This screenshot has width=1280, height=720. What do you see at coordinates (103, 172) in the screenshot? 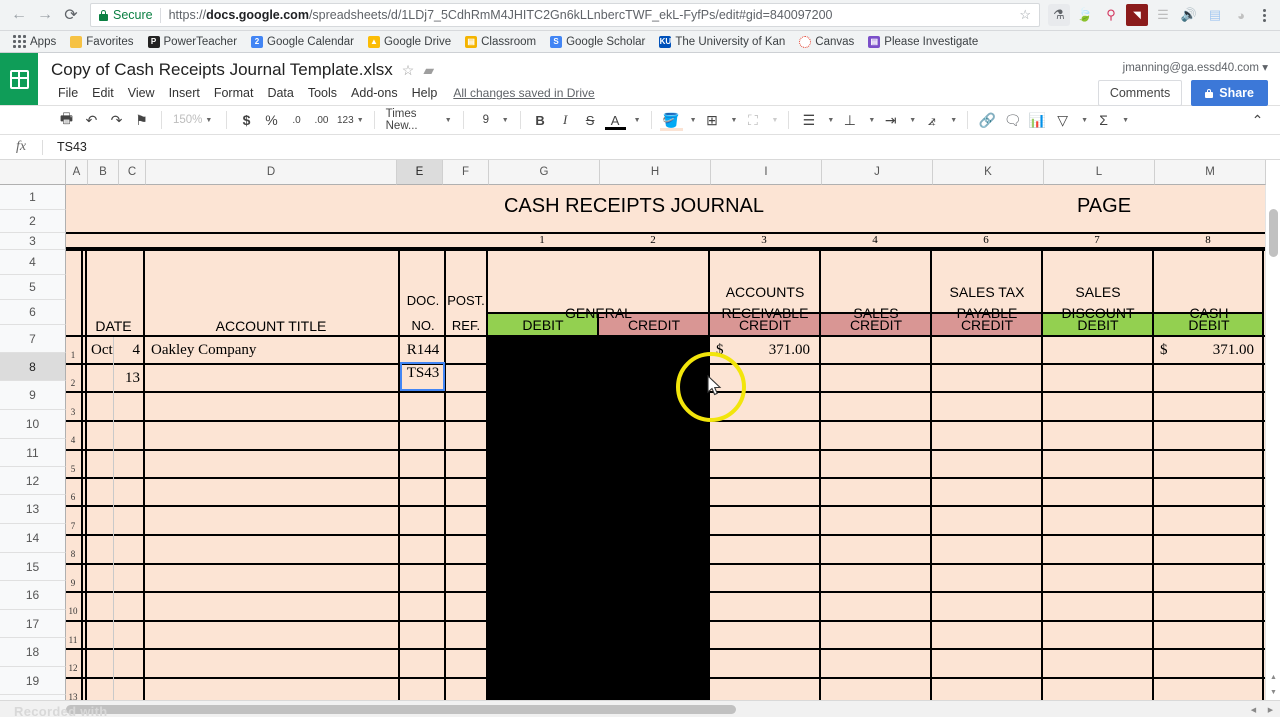
I see `column-header-B: B` at bounding box center [103, 172].